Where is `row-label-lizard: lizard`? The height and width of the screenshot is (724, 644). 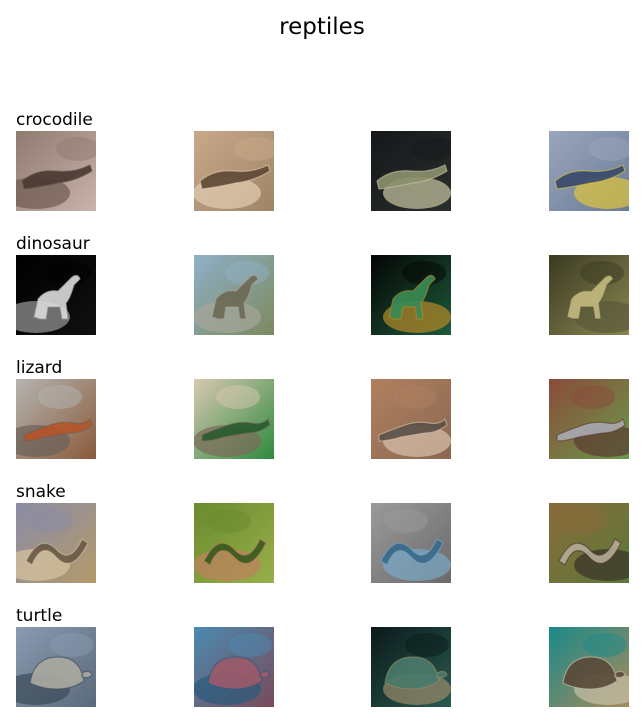
row-label-lizard: lizard is located at coordinates (39, 368).